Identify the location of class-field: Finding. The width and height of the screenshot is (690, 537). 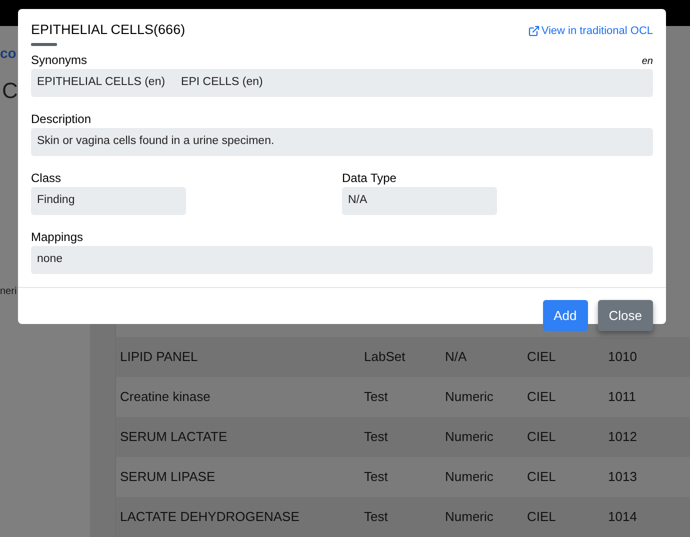
(108, 201).